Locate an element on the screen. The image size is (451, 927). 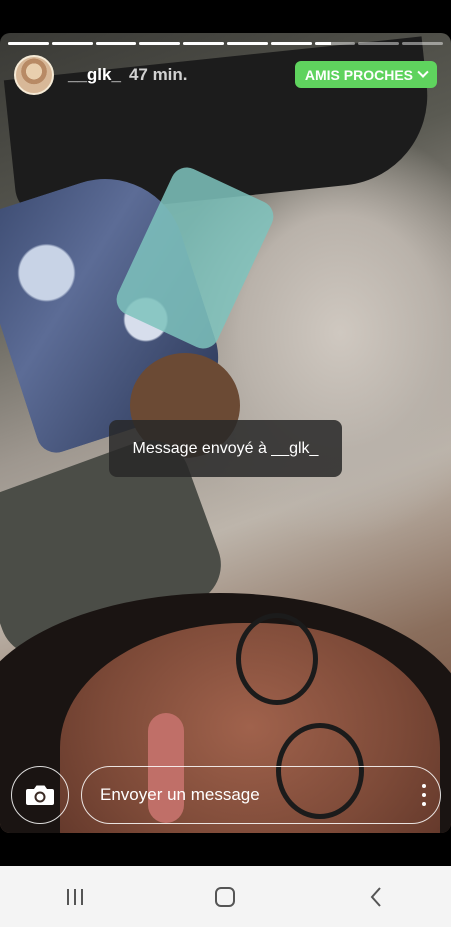
recent-apps-icon is located at coordinates (75, 896).